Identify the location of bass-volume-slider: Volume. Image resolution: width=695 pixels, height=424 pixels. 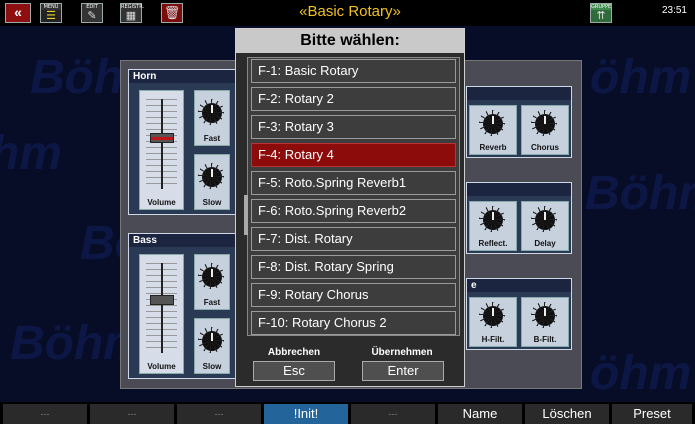
(161, 314).